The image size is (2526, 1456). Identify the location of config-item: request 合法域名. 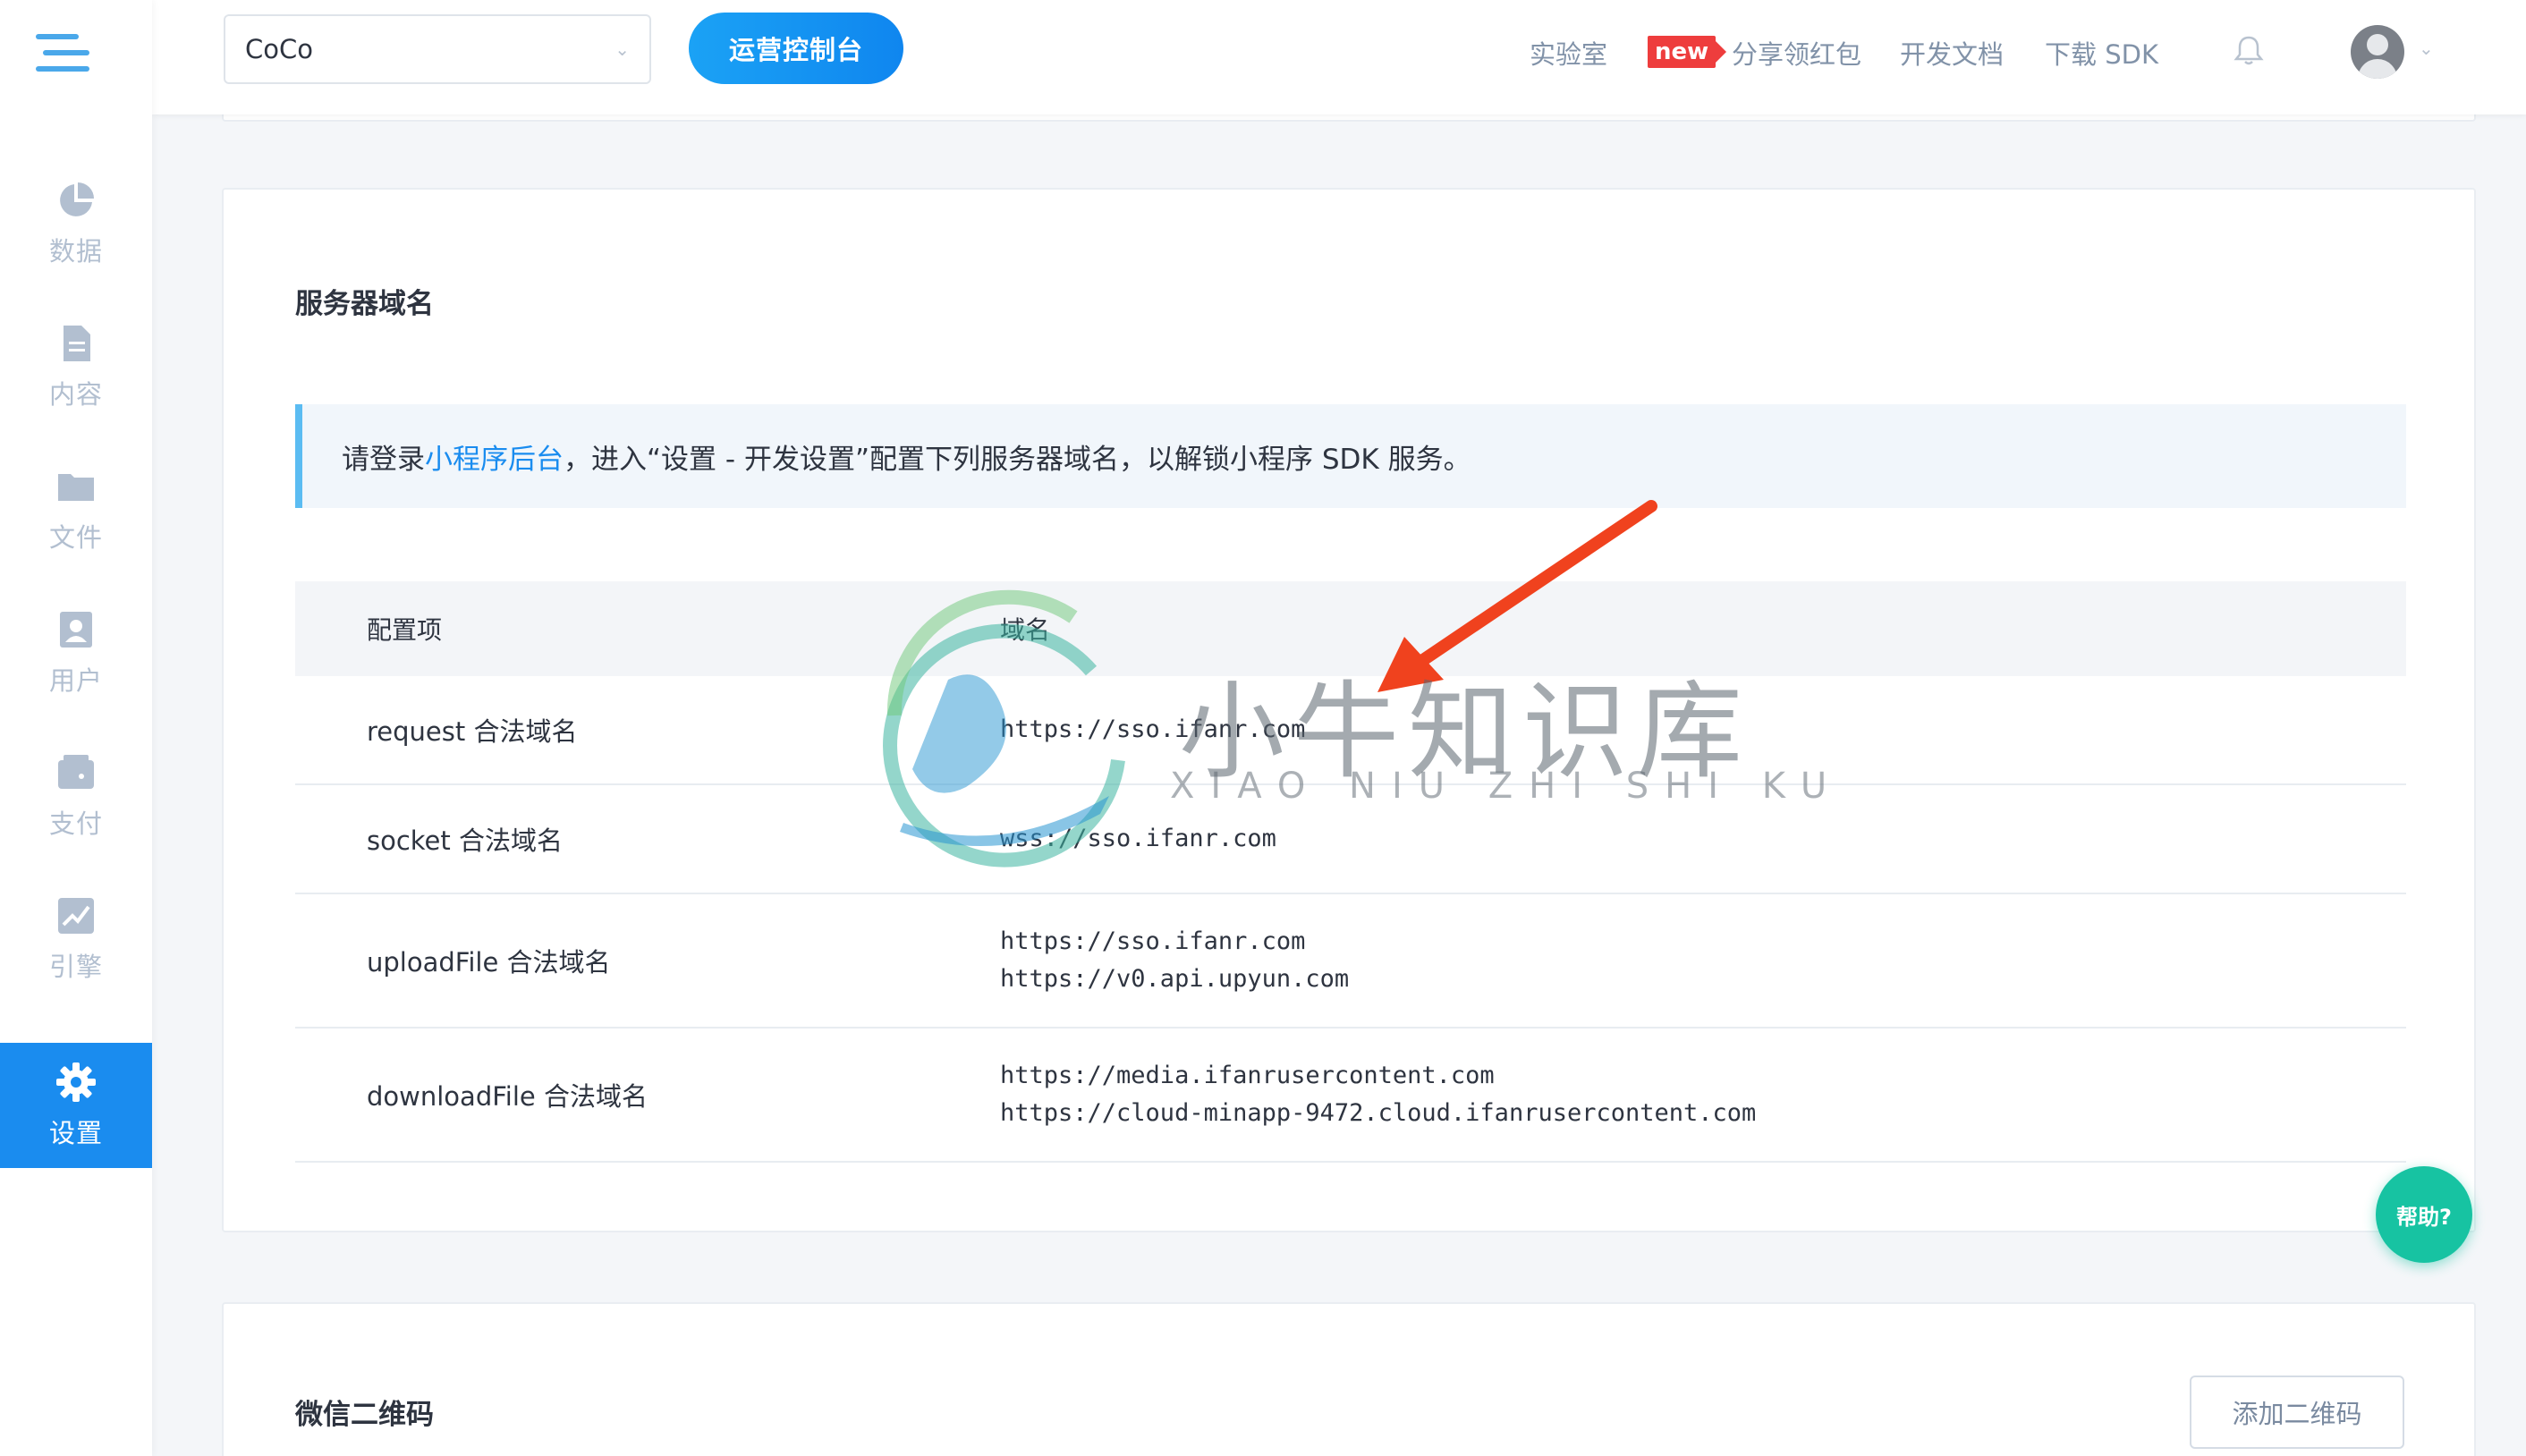
(473, 731).